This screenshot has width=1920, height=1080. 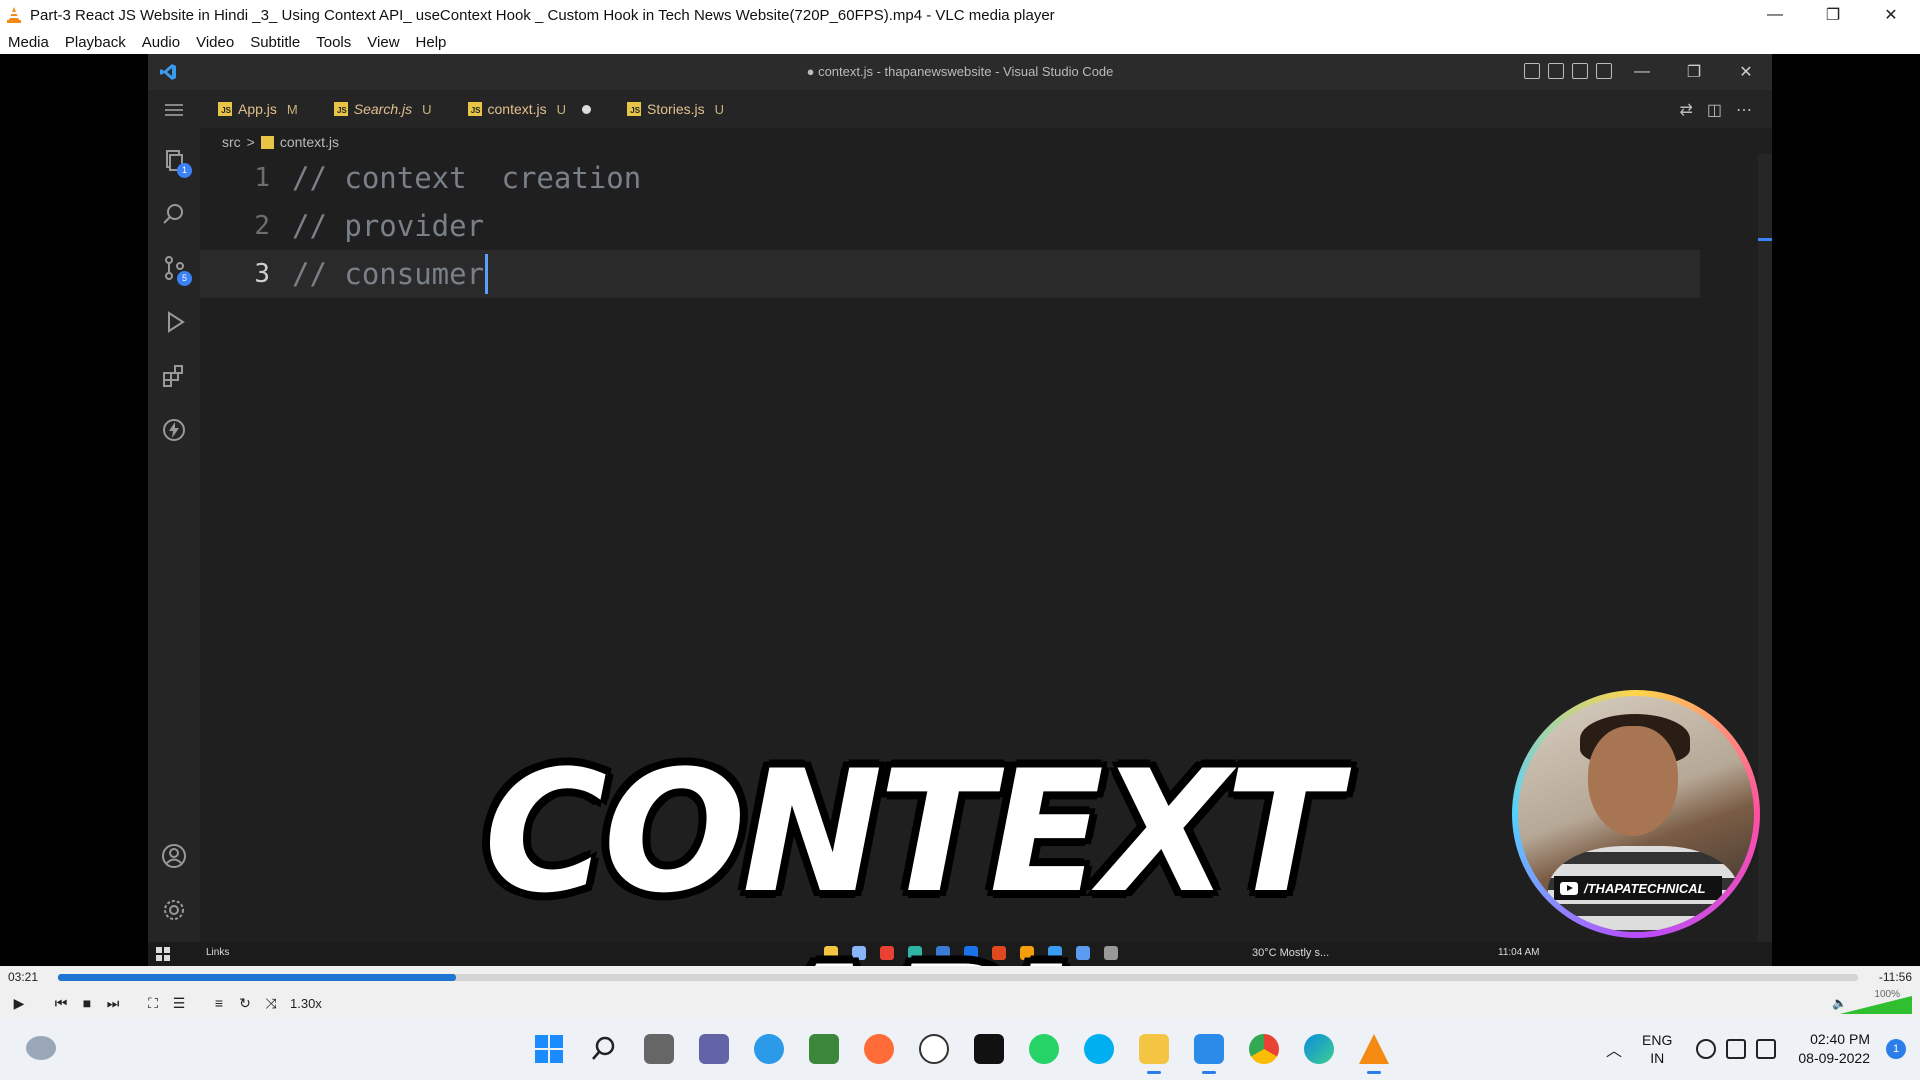 What do you see at coordinates (958, 977) in the screenshot?
I see `seek-slider` at bounding box center [958, 977].